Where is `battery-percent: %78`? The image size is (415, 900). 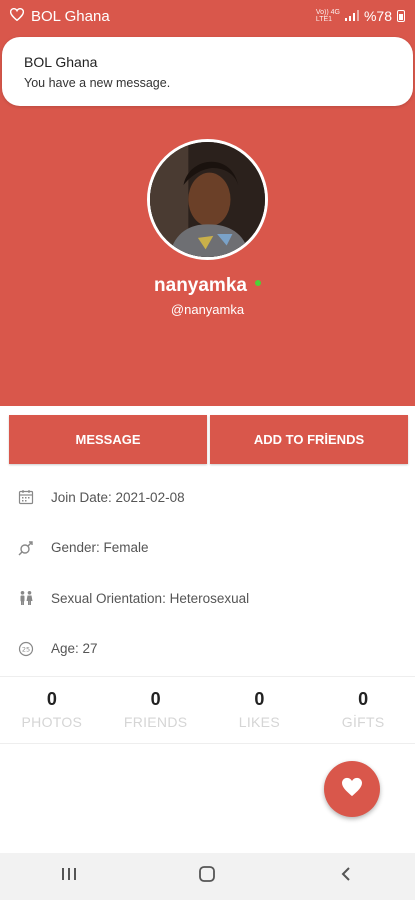
battery-percent: %78 is located at coordinates (377, 16).